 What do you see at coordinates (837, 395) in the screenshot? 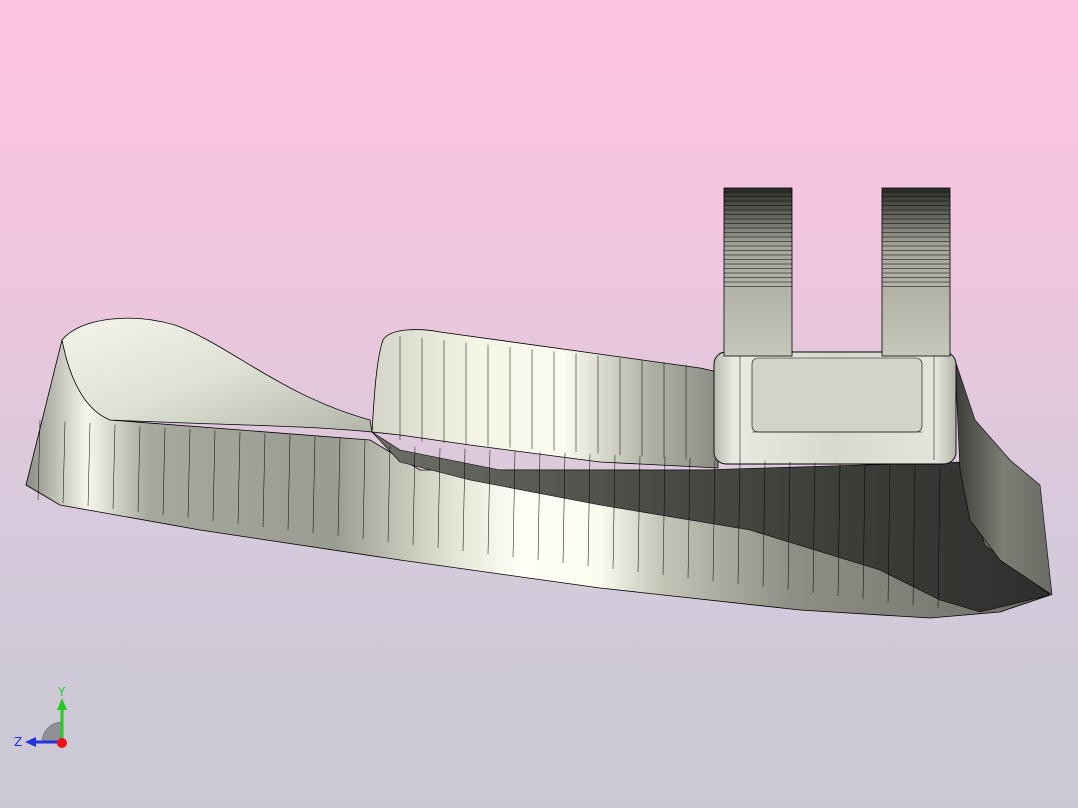
I see `connector-housing-inner` at bounding box center [837, 395].